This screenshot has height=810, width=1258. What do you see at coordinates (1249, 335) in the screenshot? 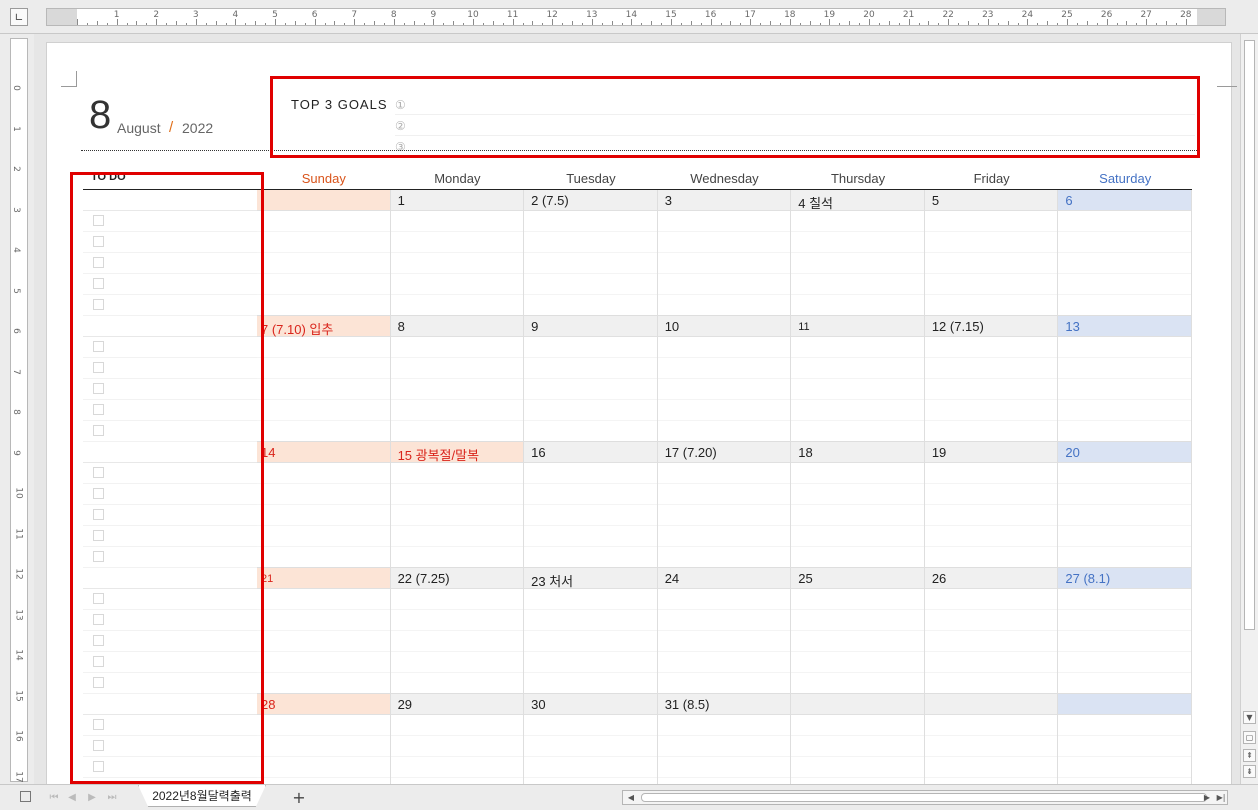
I see `vertical-scroll-thumb` at bounding box center [1249, 335].